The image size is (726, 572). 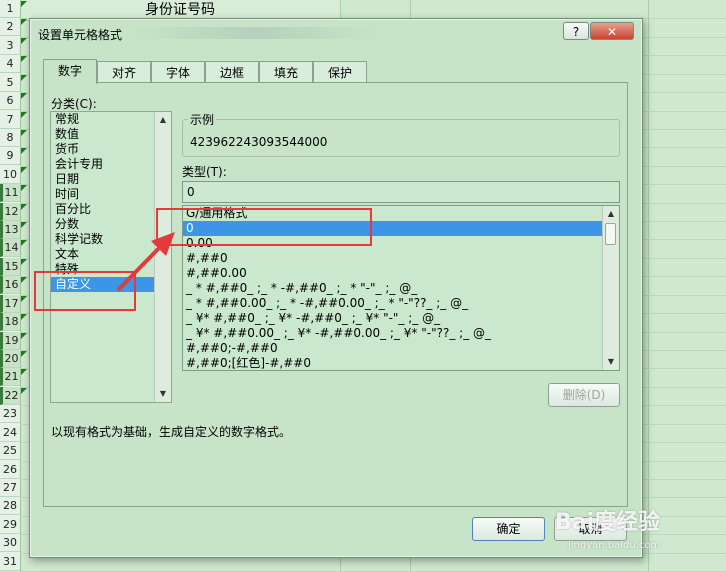 I want to click on row-number: 19, so click(x=10, y=341).